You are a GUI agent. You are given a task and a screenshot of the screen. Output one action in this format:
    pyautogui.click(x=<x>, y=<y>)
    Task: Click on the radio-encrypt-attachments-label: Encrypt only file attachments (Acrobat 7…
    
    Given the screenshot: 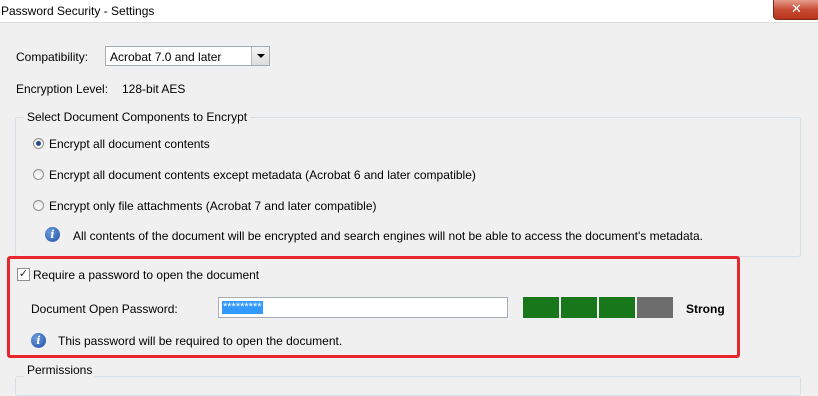 What is the action you would take?
    pyautogui.click(x=213, y=206)
    